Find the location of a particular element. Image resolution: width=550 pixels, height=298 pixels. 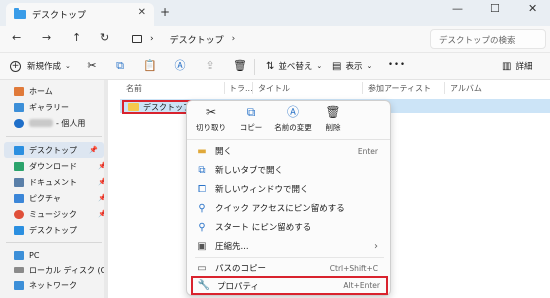

minimize-button: — is located at coordinates (457, 8).